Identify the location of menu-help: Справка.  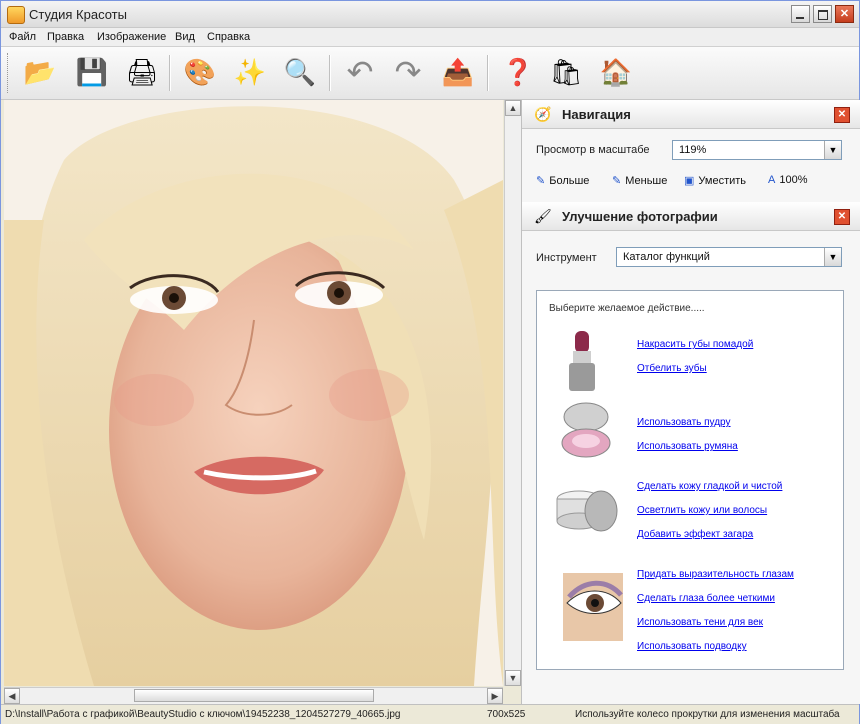
(228, 37).